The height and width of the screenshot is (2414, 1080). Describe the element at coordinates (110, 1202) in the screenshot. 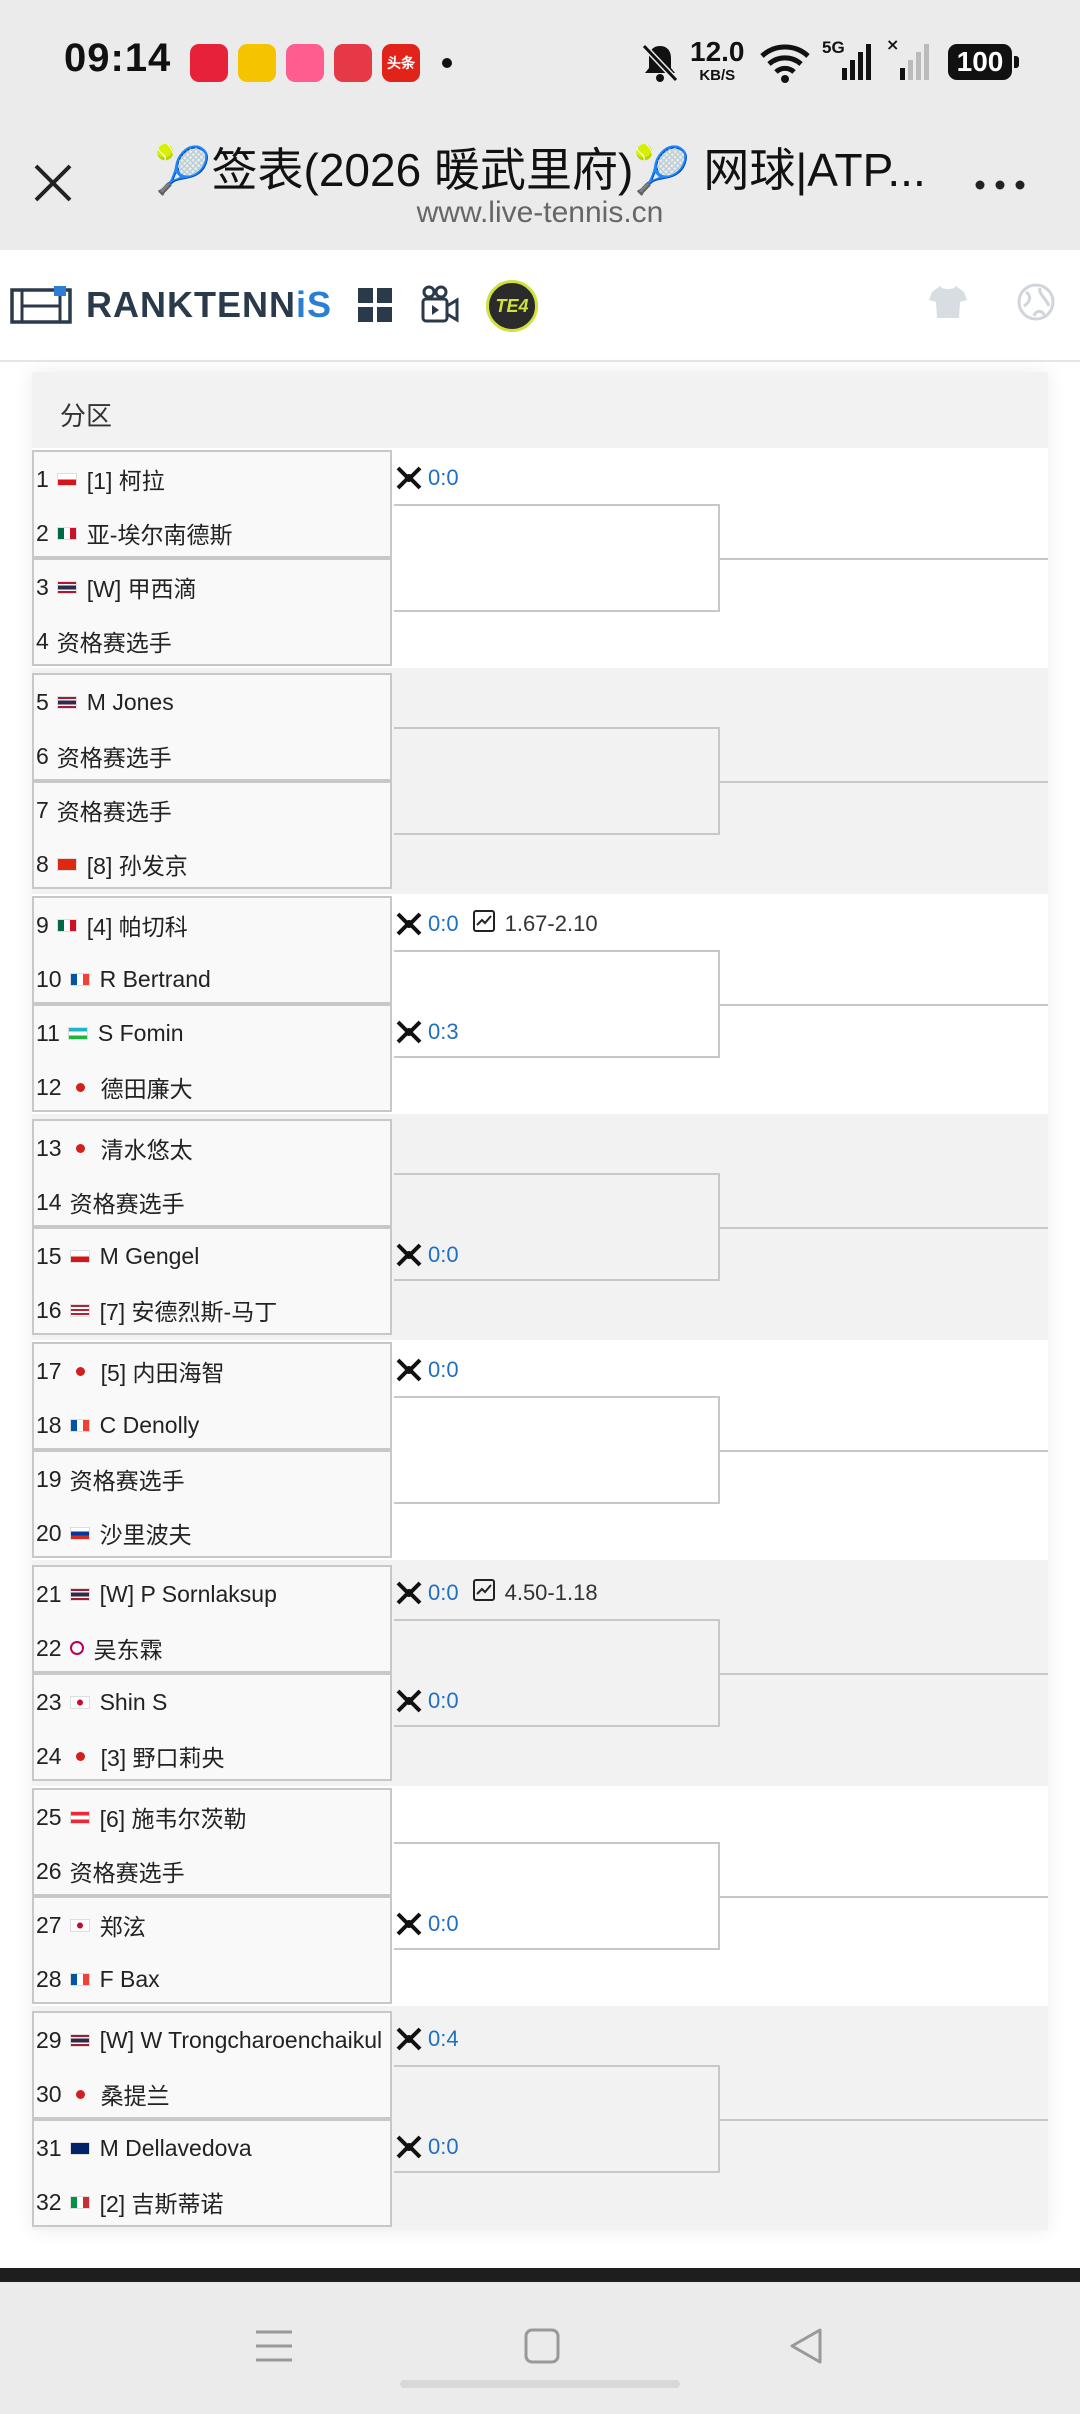

I see `player-entry: 14 资格赛选手` at that location.